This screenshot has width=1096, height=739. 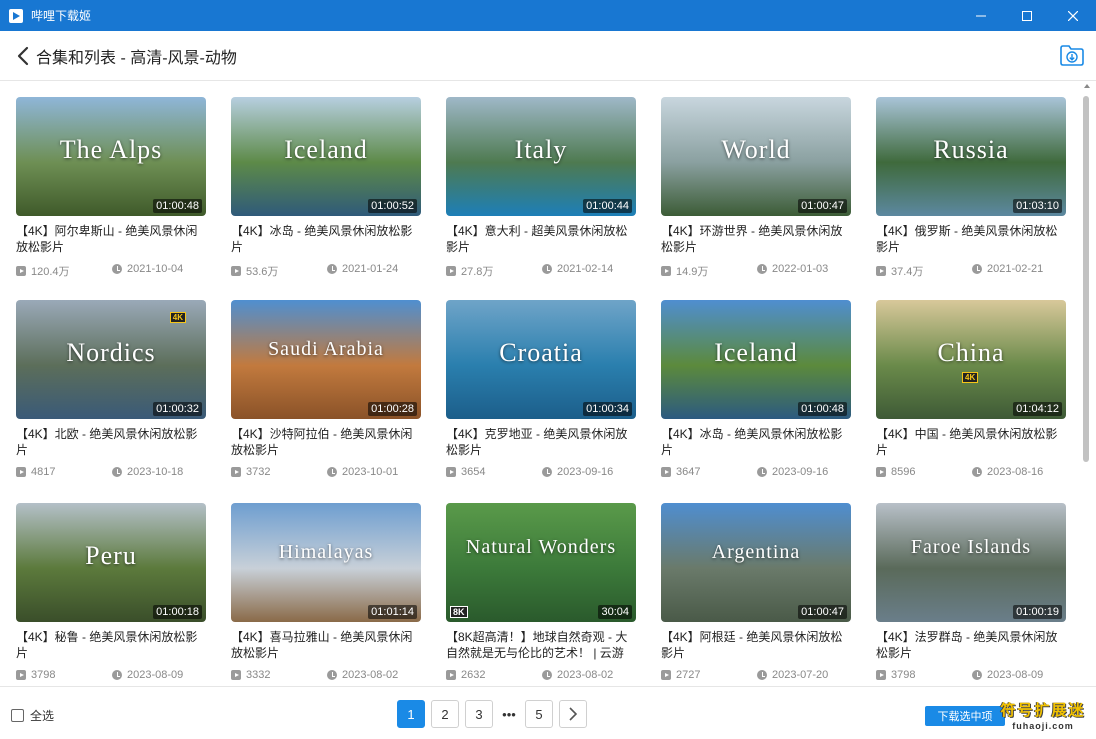 What do you see at coordinates (756, 149) in the screenshot?
I see `thumbnail-title: World` at bounding box center [756, 149].